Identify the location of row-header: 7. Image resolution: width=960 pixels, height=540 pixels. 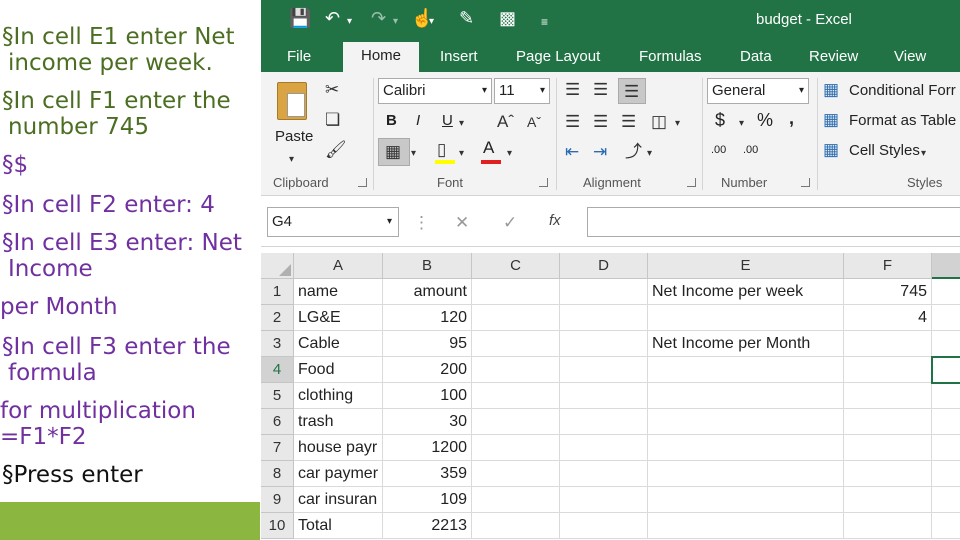
(277, 448).